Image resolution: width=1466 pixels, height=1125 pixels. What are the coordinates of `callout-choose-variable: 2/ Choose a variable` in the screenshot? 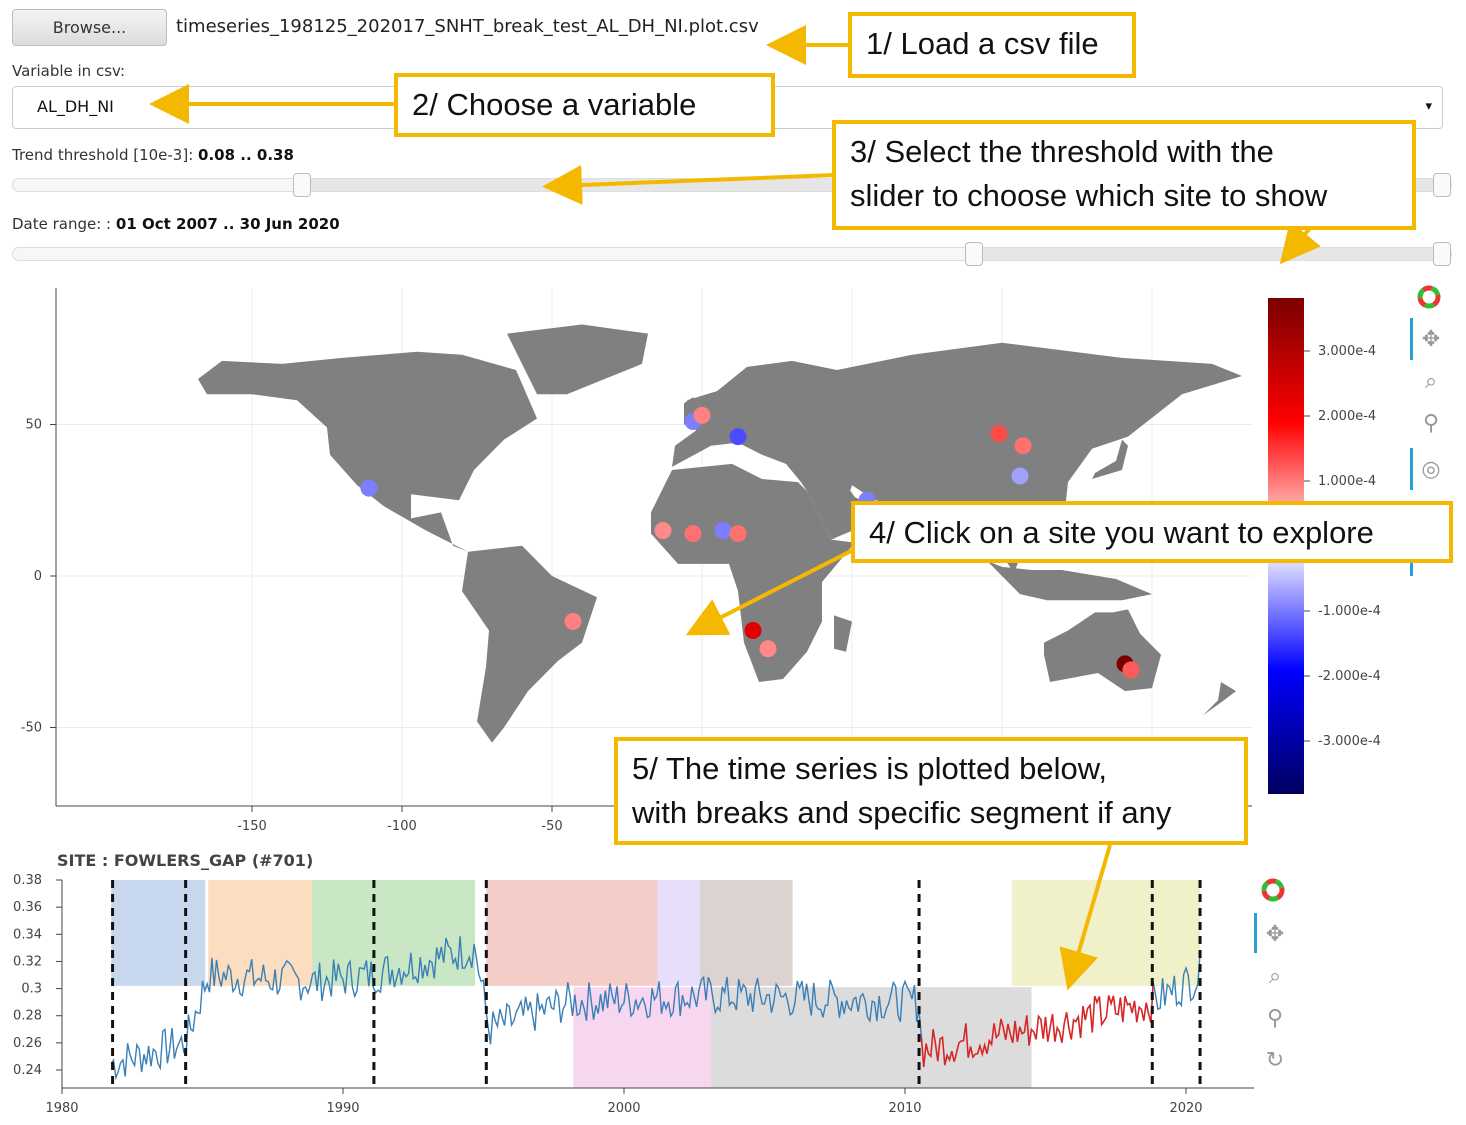 It's located at (584, 105).